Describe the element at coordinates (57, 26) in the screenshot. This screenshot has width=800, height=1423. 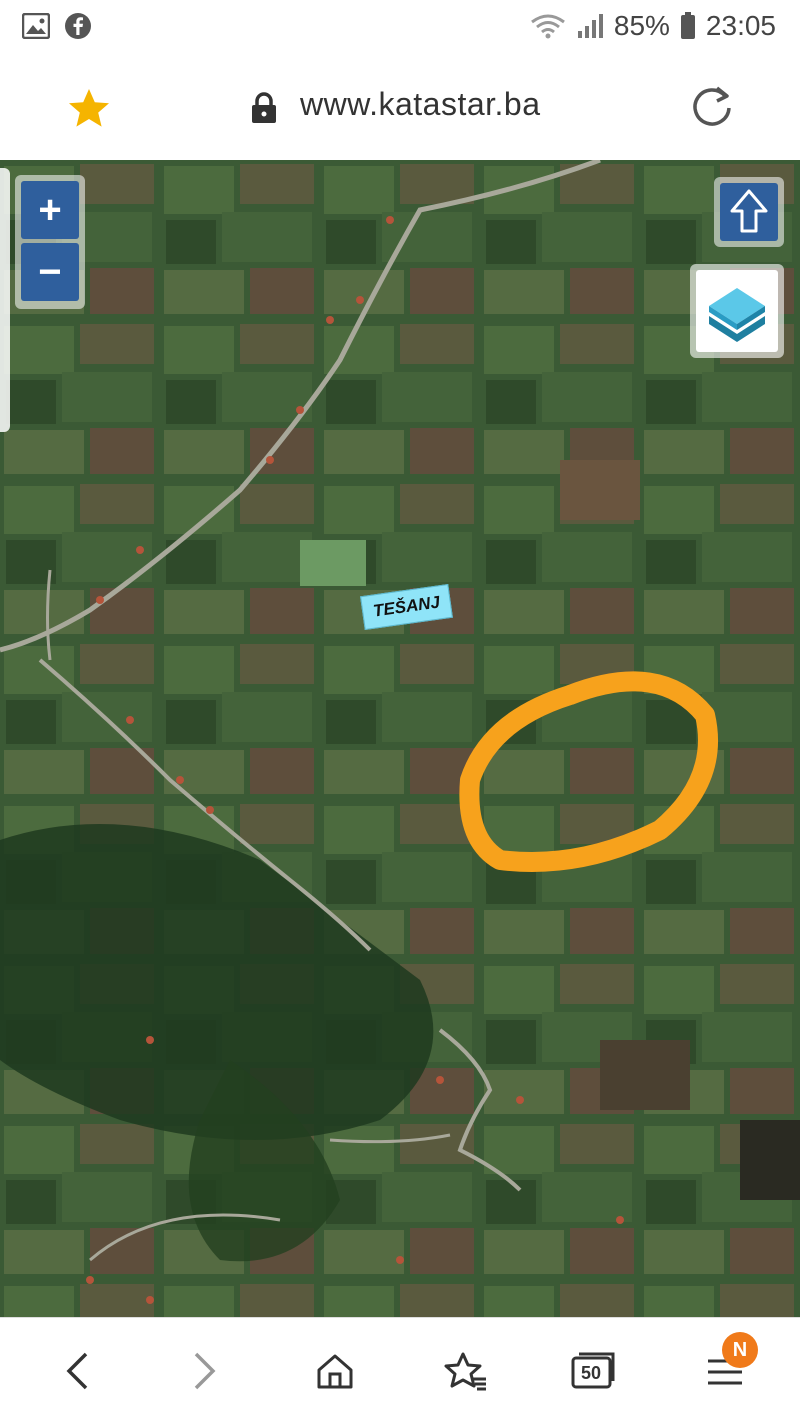
I see `notification-icons` at that location.